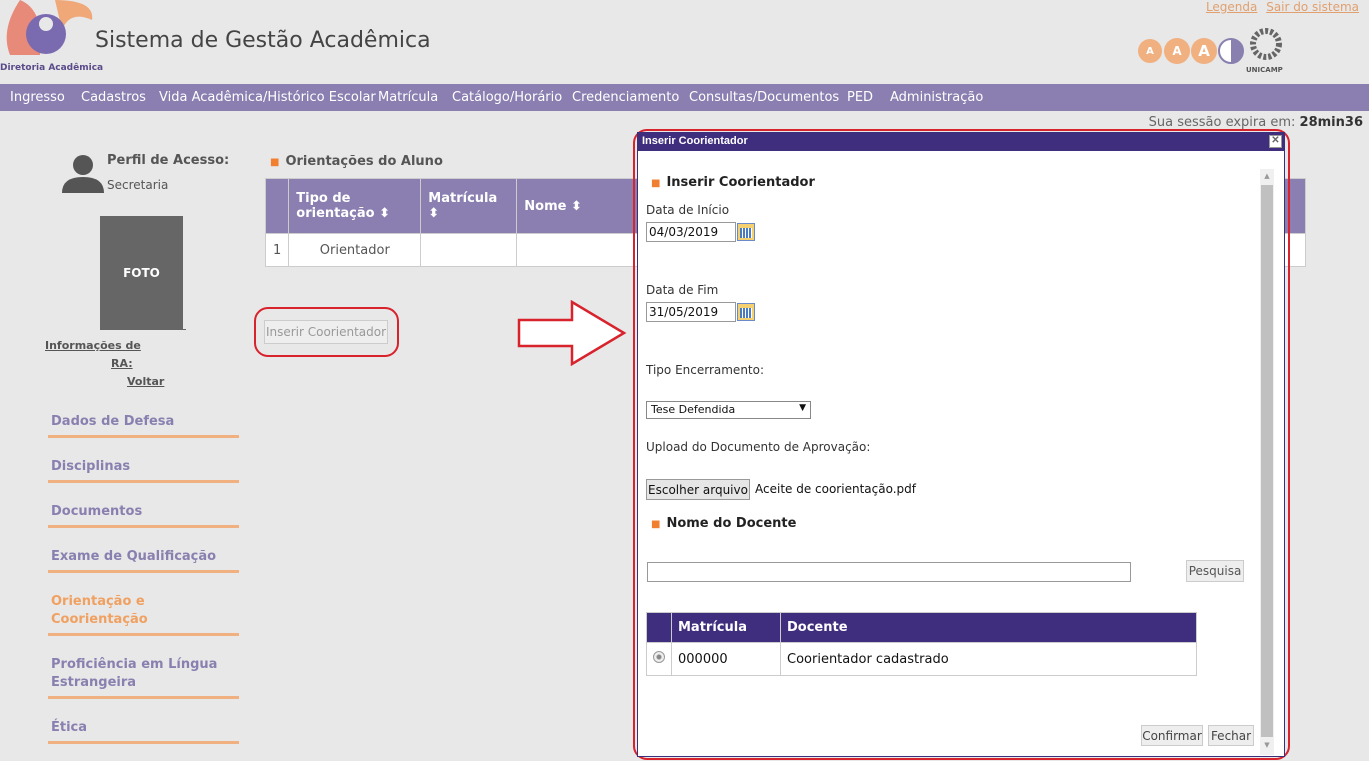  What do you see at coordinates (1177, 51) in the screenshot?
I see `font-medium-button: A` at bounding box center [1177, 51].